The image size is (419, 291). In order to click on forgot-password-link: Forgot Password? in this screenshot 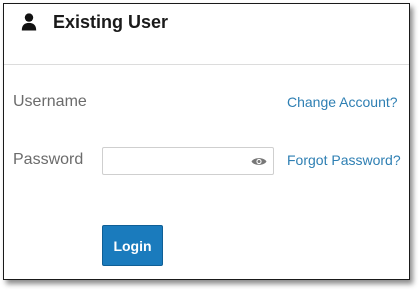, I will do `click(344, 160)`.